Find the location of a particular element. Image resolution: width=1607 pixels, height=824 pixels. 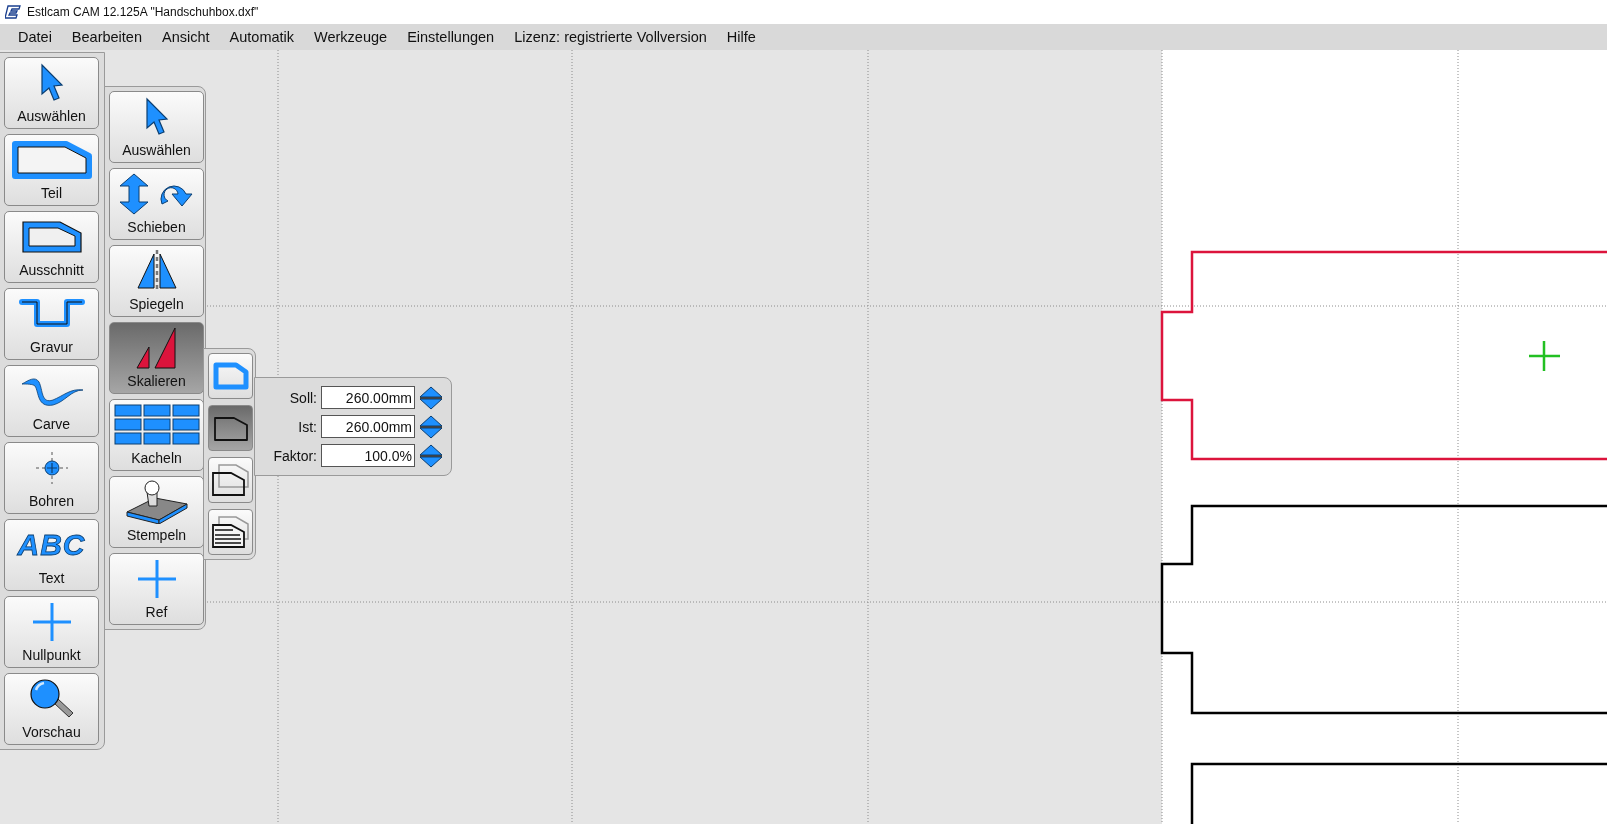

menu-item: Datei is located at coordinates (35, 37).